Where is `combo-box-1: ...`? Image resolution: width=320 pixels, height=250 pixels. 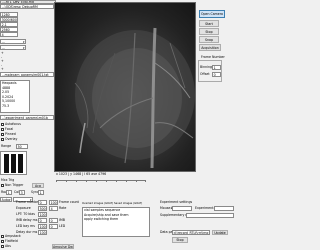
combo-box-1: ... is located at coordinates (13, 41).